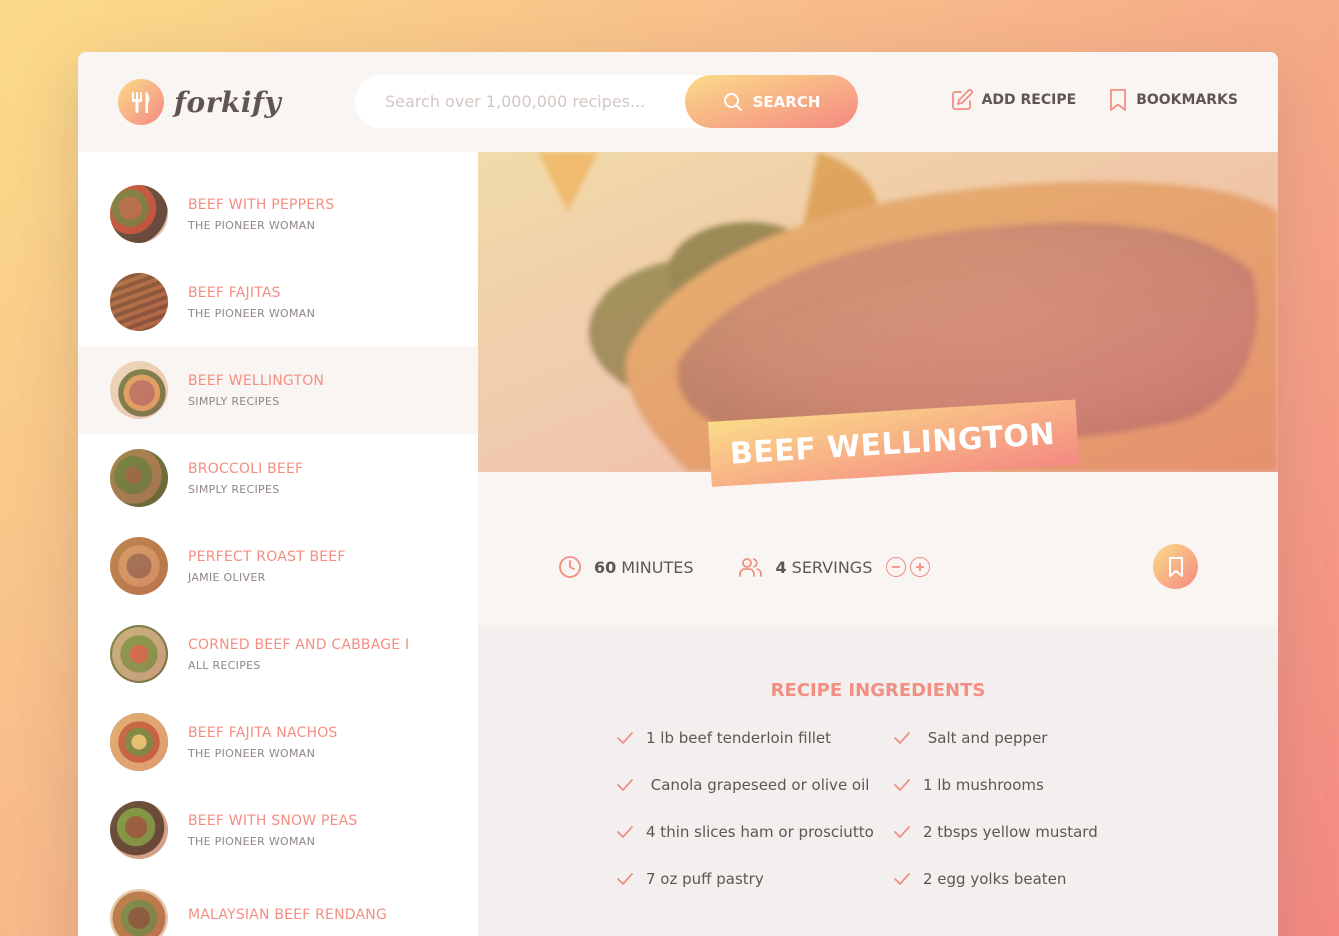 The height and width of the screenshot is (936, 1339). I want to click on result-item-active: BEEF WELLINGTON SIMPLY RECIPES, so click(278, 390).